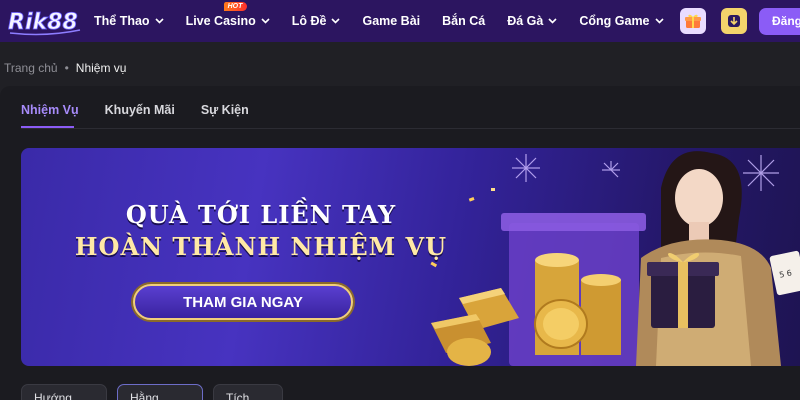  I want to click on active-tab-indicator, so click(47, 127).